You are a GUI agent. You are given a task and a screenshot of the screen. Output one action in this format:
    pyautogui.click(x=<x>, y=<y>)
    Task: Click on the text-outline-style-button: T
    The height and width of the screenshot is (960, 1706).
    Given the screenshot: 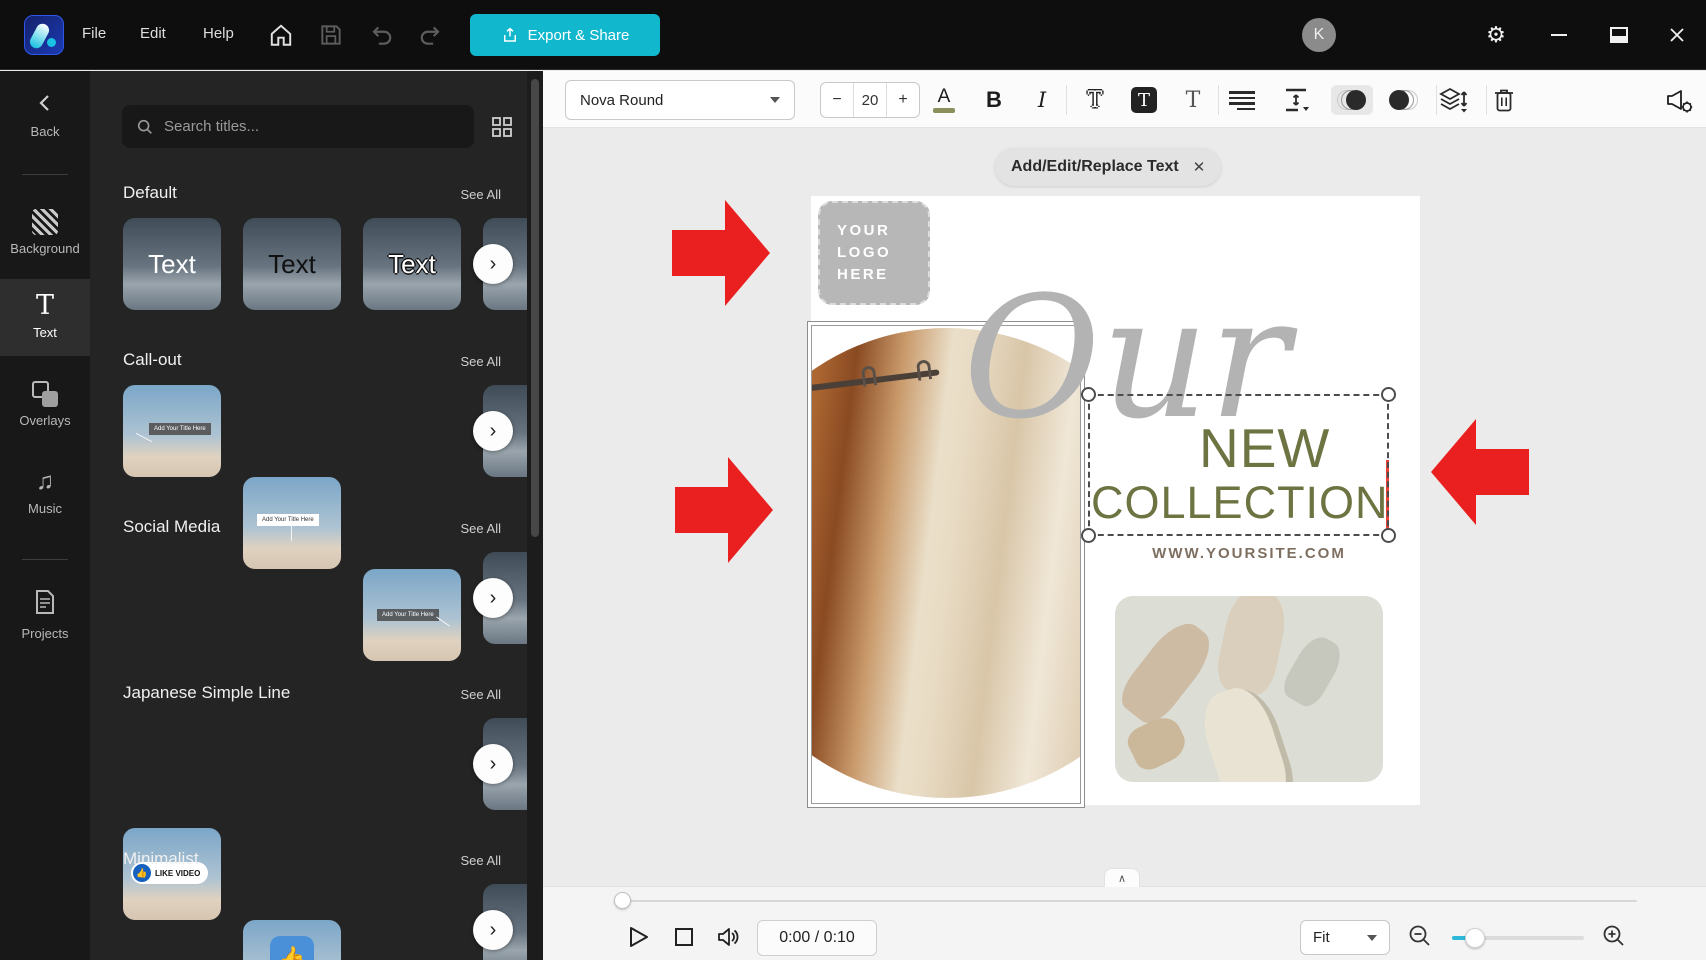 What is the action you would take?
    pyautogui.click(x=1095, y=100)
    